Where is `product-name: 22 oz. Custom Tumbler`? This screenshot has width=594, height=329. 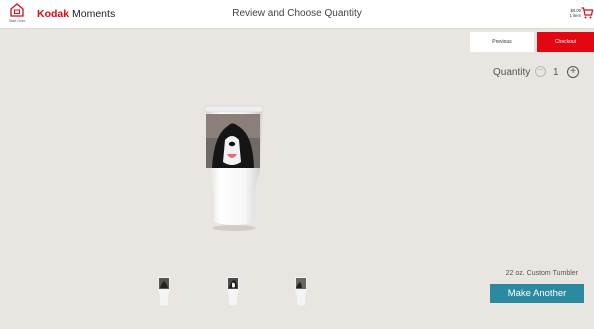 product-name: 22 oz. Custom Tumbler is located at coordinates (541, 273).